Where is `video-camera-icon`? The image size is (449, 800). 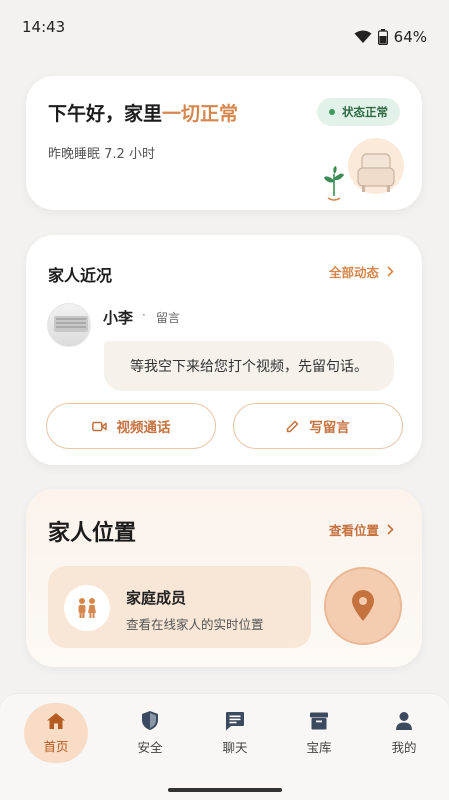 video-camera-icon is located at coordinates (99, 426).